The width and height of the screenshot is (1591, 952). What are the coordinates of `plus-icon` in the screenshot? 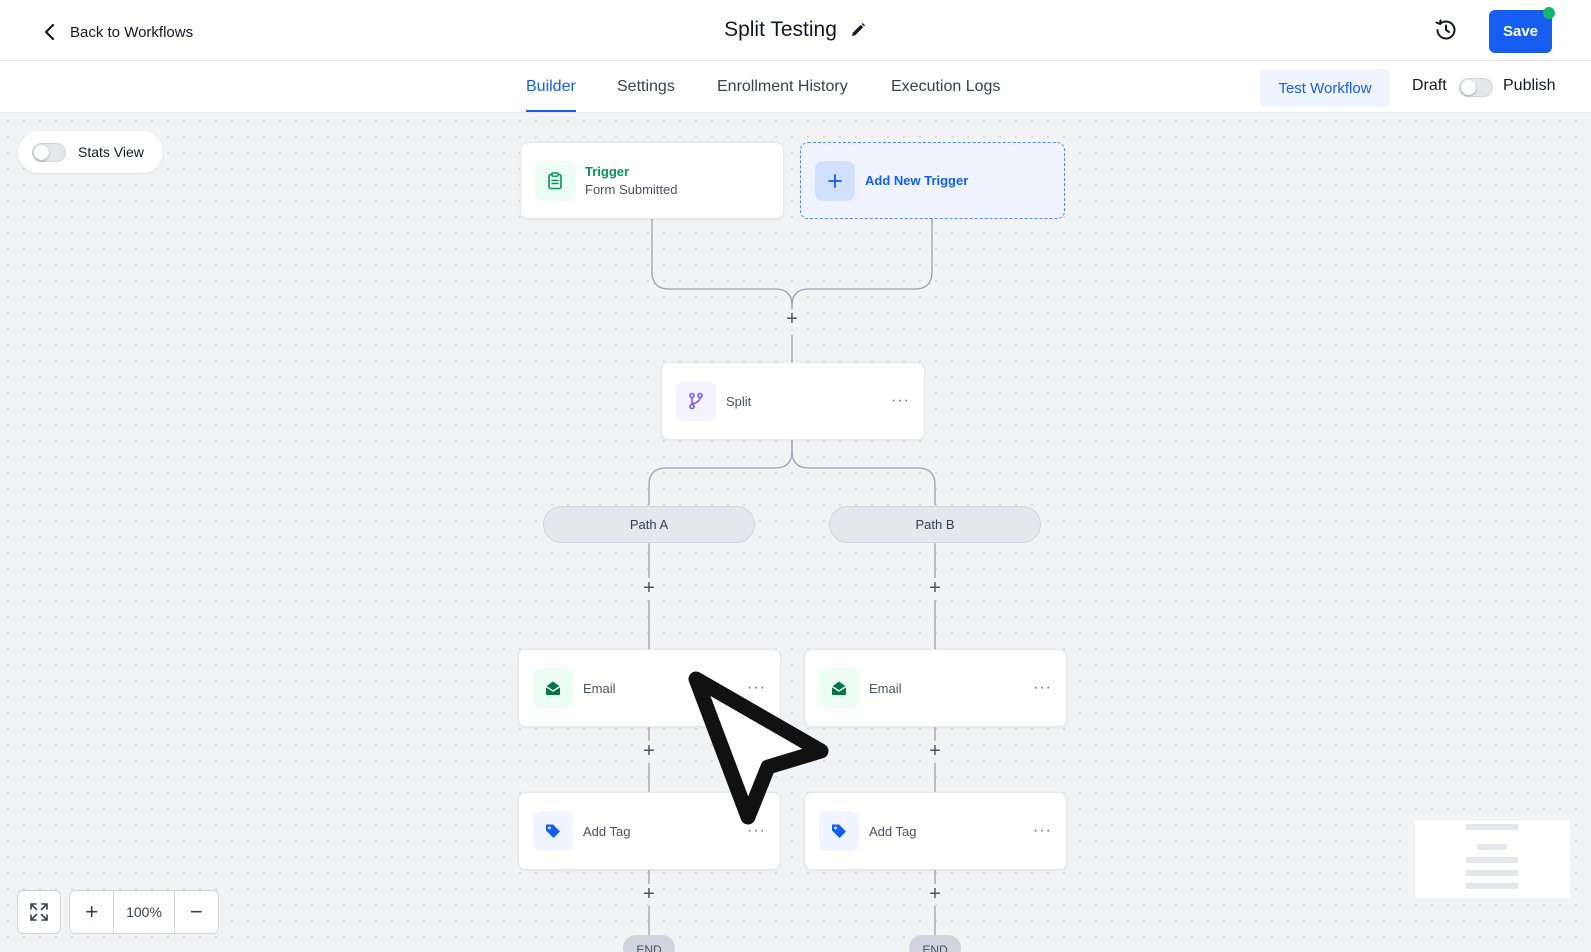 It's located at (835, 180).